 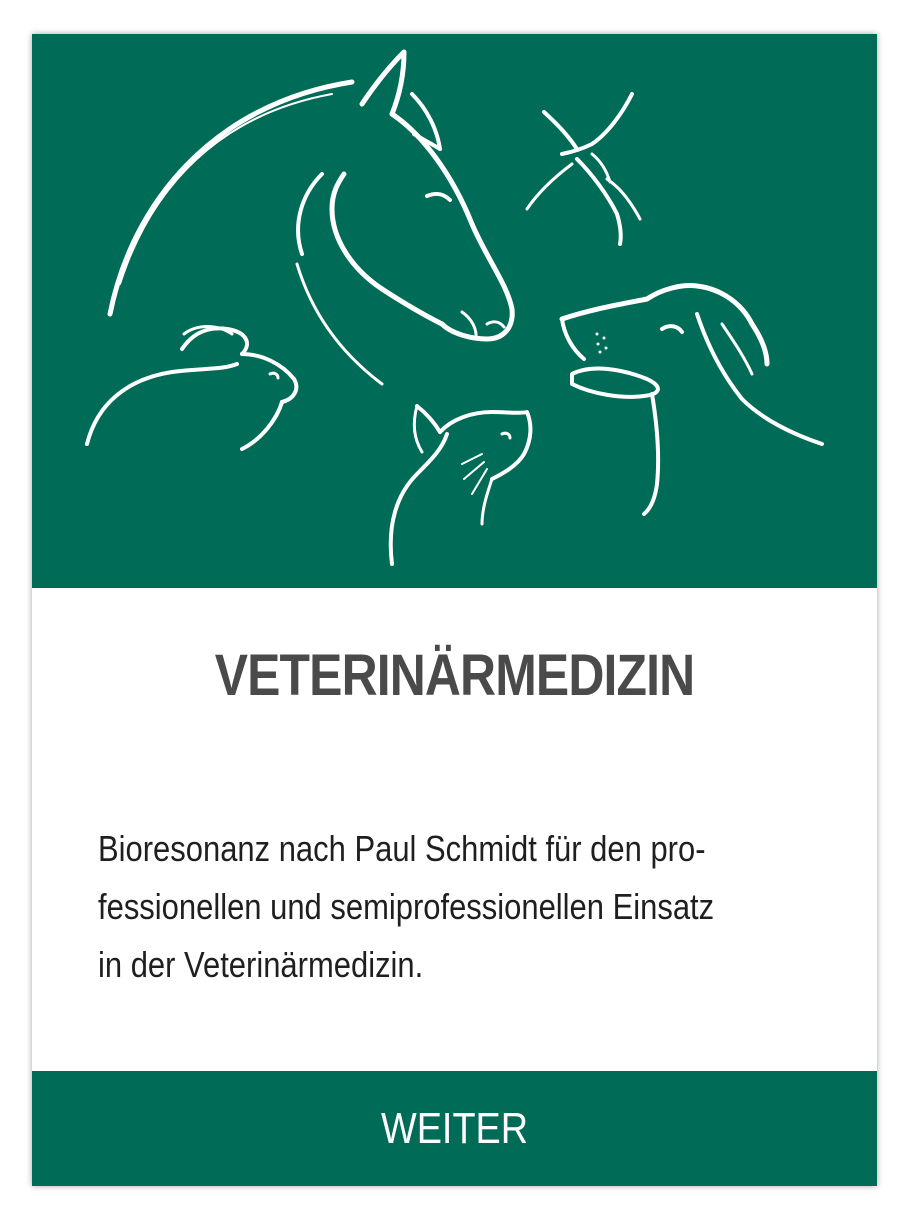 What do you see at coordinates (583, 169) in the screenshot?
I see `hummingbird-icon` at bounding box center [583, 169].